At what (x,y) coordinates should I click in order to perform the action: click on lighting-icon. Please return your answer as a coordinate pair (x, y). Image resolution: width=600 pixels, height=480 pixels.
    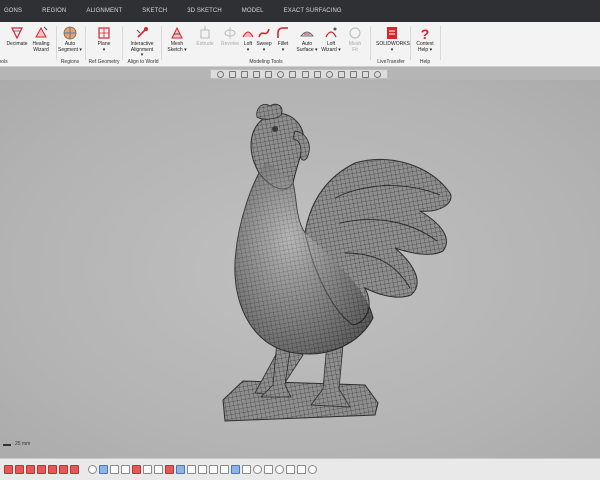
    Looking at the image, I should click on (329, 74).